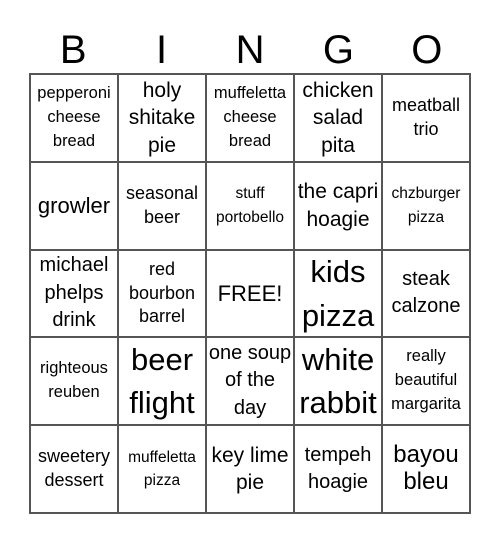 Image resolution: width=500 pixels, height=544 pixels. I want to click on cell-text: righteous reuben, so click(74, 380).